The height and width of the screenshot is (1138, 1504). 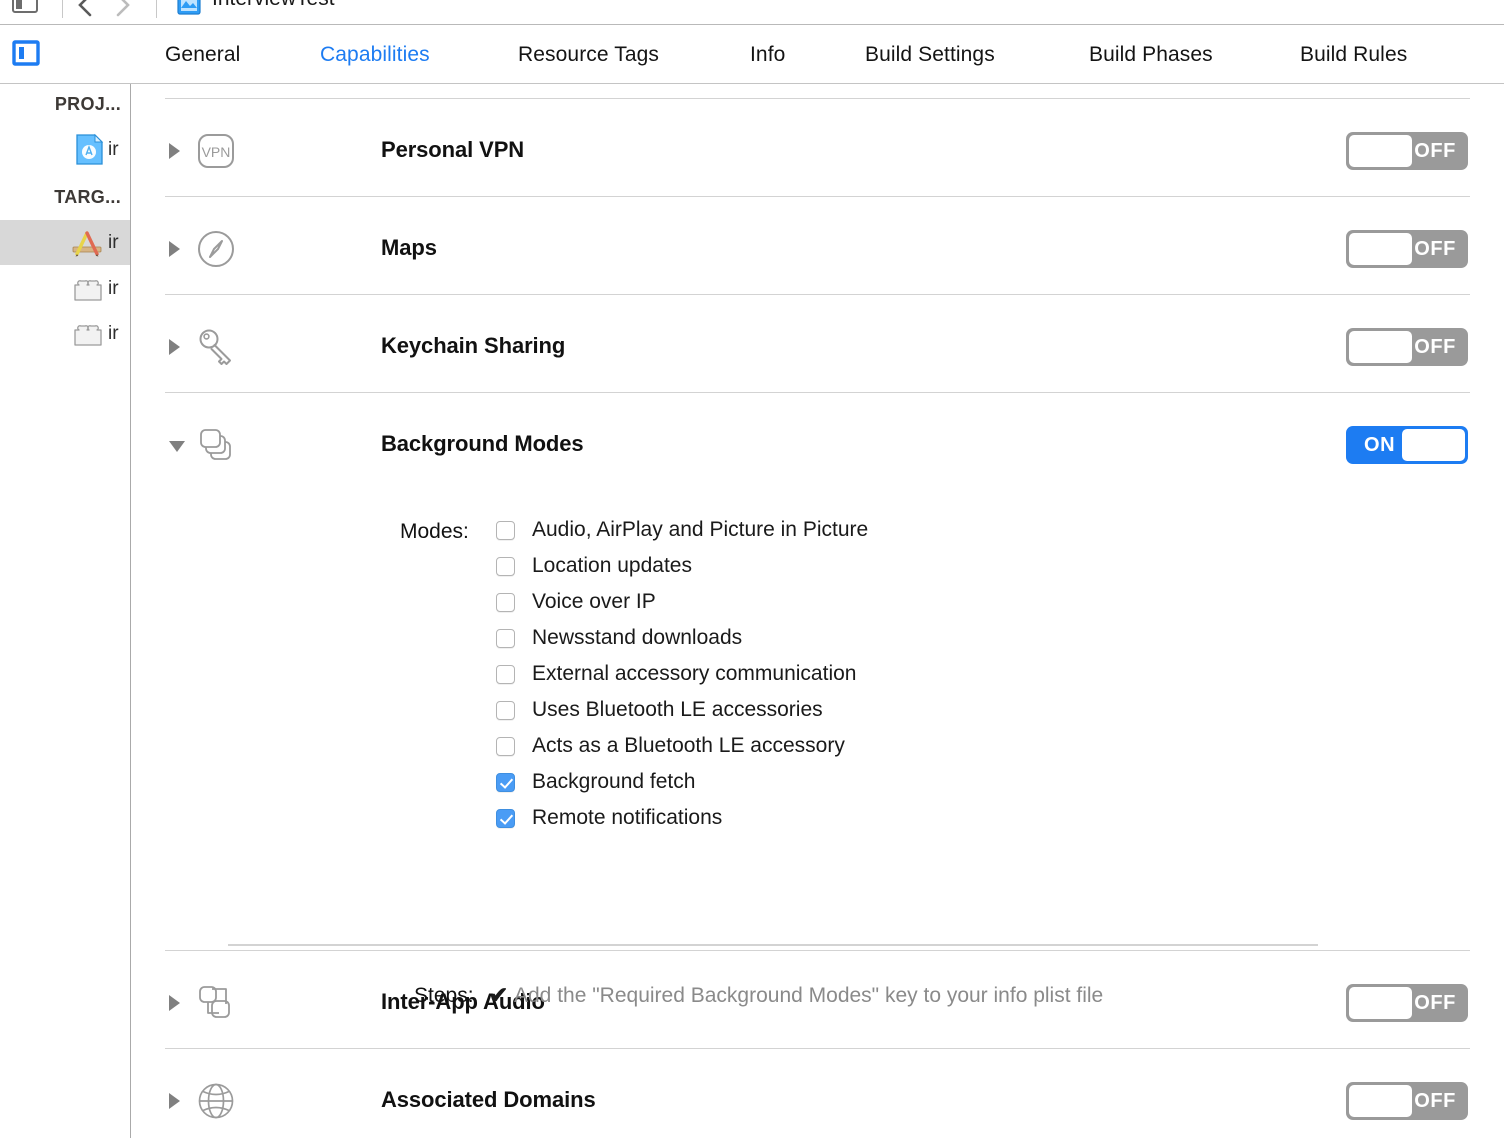 I want to click on inter-app-audio-icon, so click(x=216, y=1003).